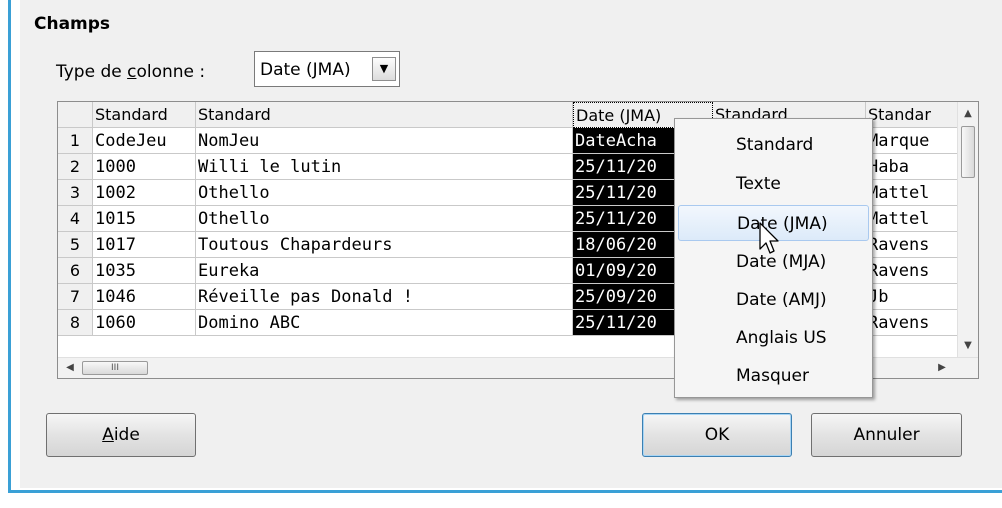 This screenshot has width=1002, height=508. I want to click on grid-cell: Jb, so click(912, 297).